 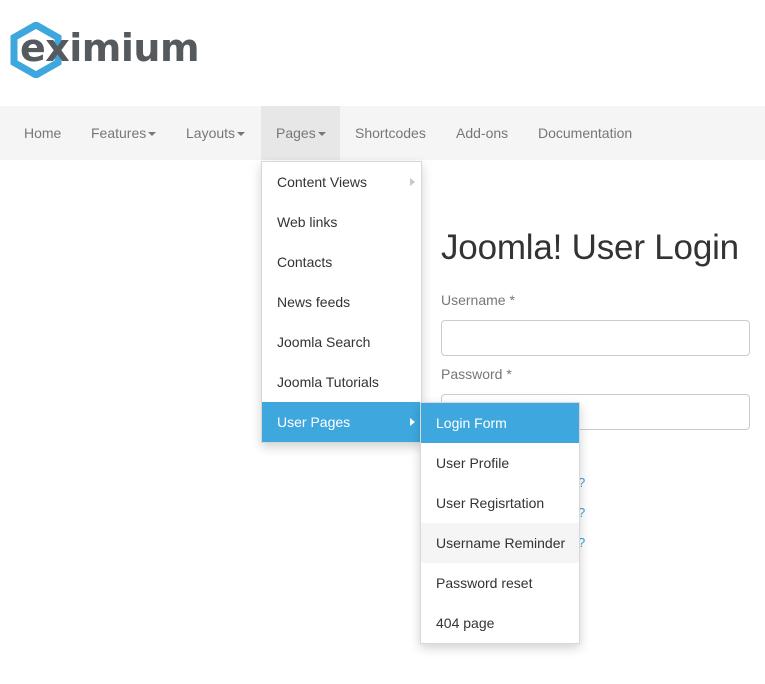 What do you see at coordinates (595, 338) in the screenshot?
I see `username-input` at bounding box center [595, 338].